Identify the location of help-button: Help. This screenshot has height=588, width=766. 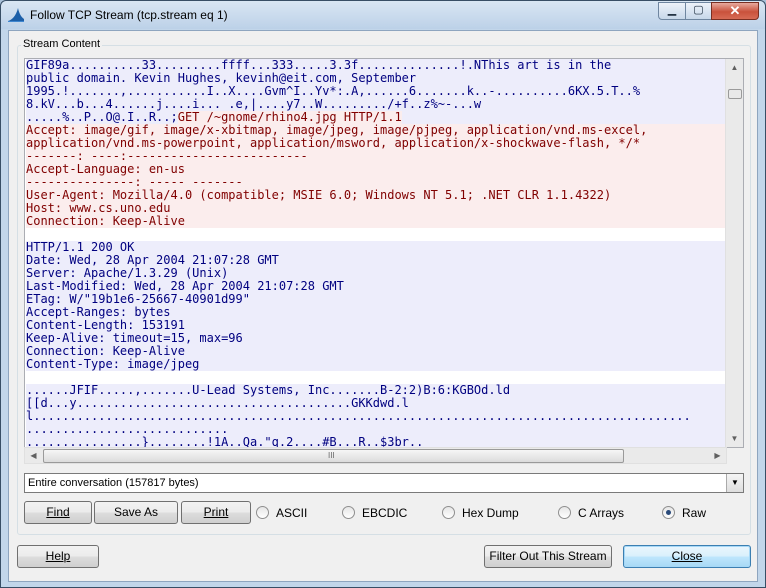
(58, 556).